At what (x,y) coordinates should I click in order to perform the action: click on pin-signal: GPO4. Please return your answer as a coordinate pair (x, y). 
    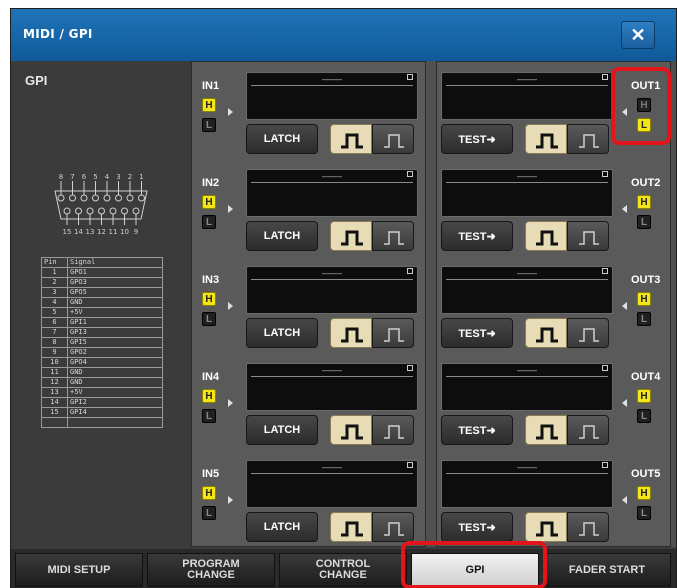
    Looking at the image, I should click on (115, 362).